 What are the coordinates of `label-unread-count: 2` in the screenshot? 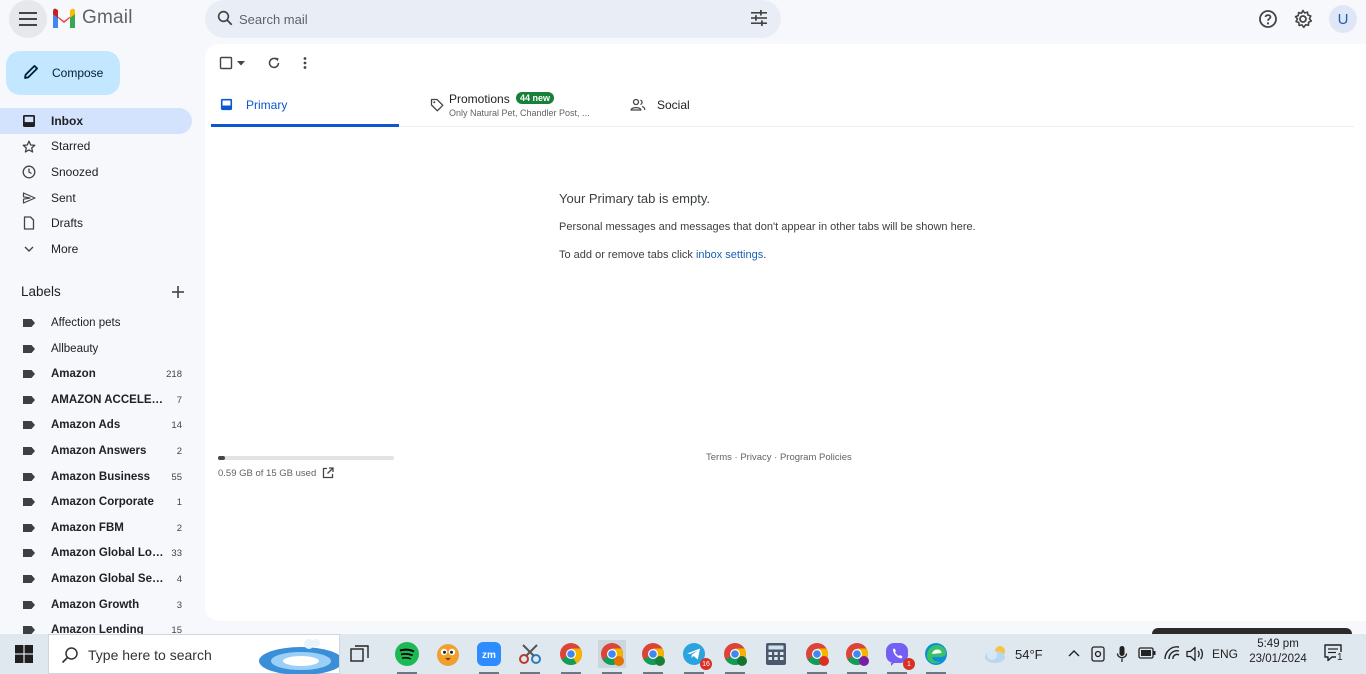 It's located at (179, 528).